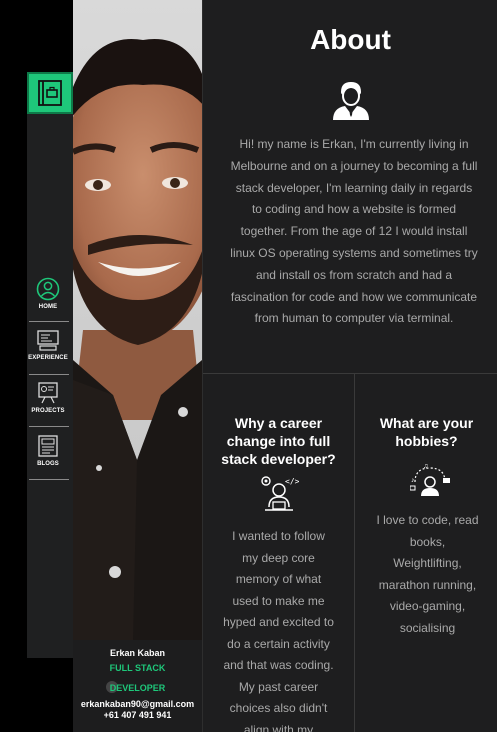 This screenshot has height=732, width=497. I want to click on gamer-music-icon: ♪ ♫, so click(430, 479).